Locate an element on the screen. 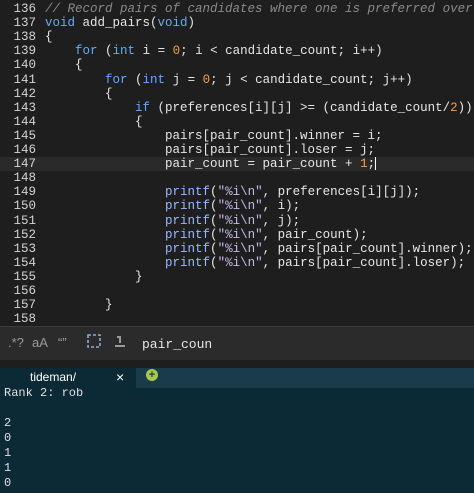  code-line: 146 pairs[pair_count].loser = j; is located at coordinates (237, 150).